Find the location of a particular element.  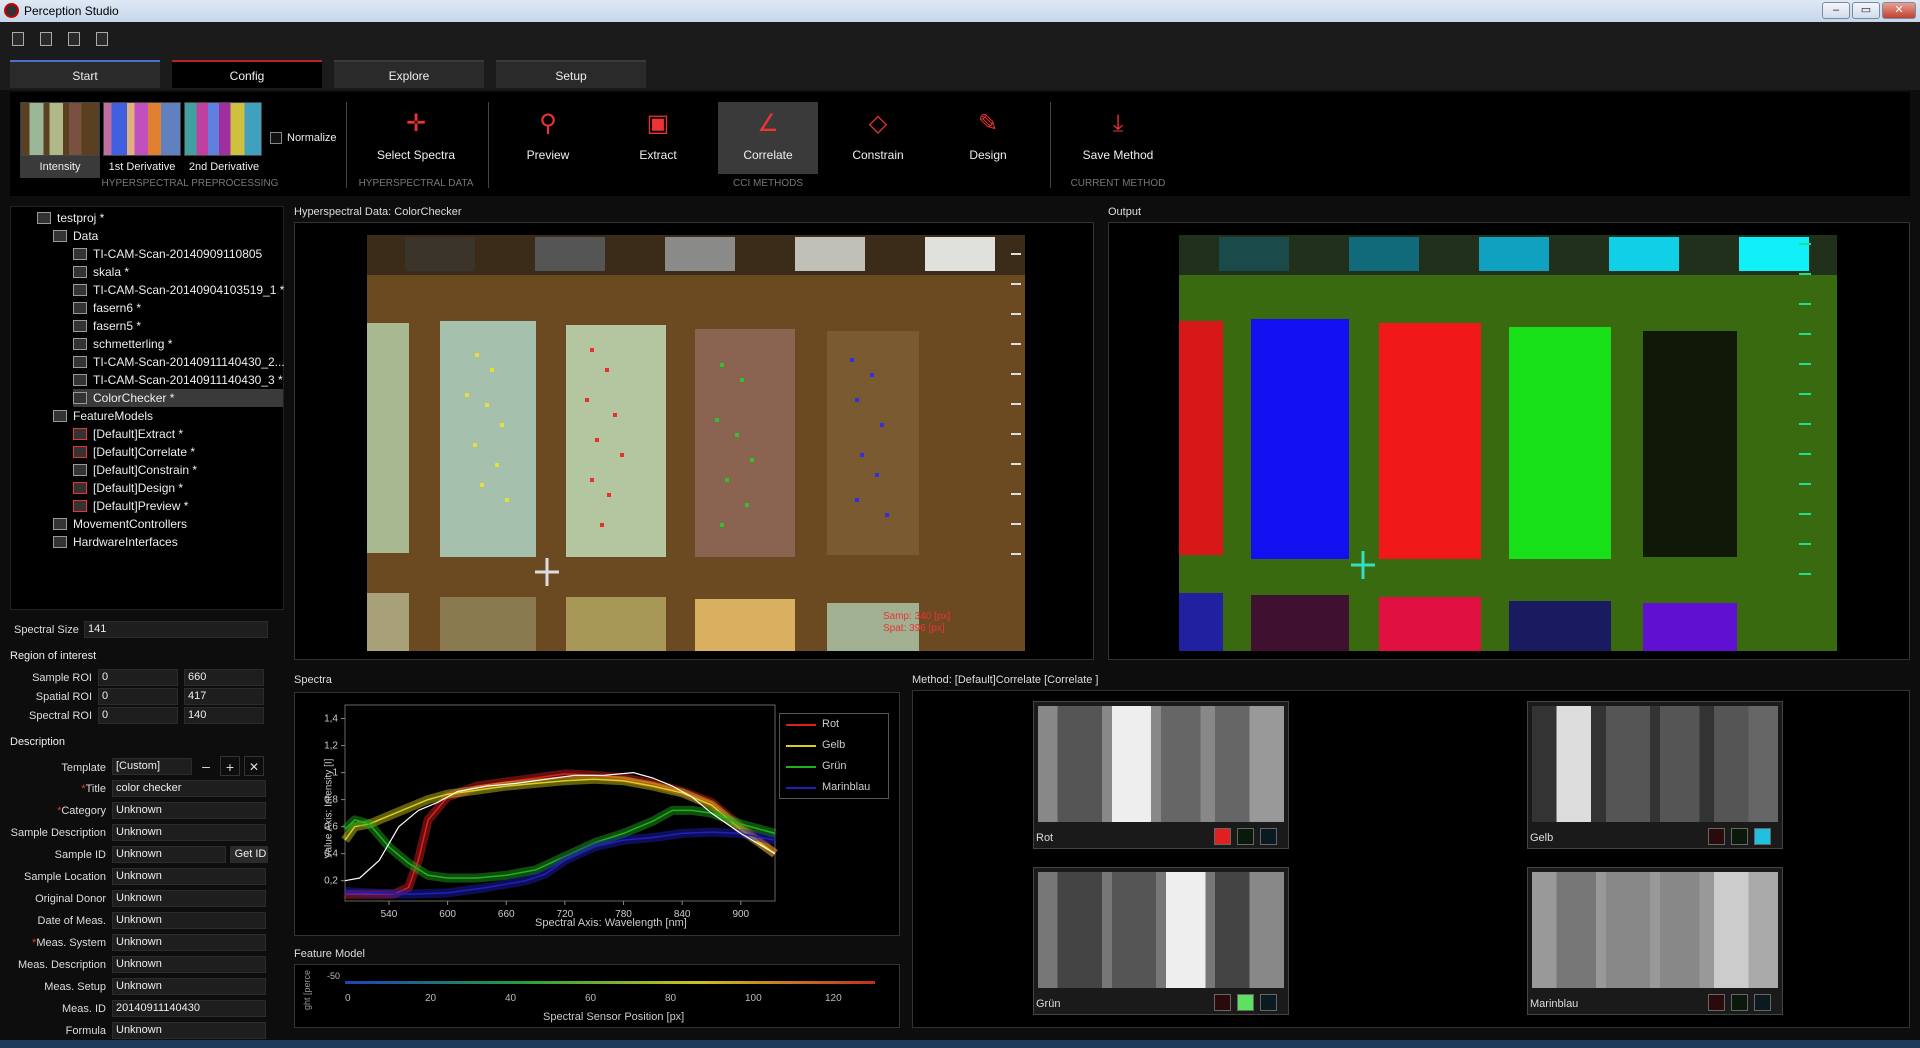

second-derivative-label: 2nd Derivative is located at coordinates (224, 167).